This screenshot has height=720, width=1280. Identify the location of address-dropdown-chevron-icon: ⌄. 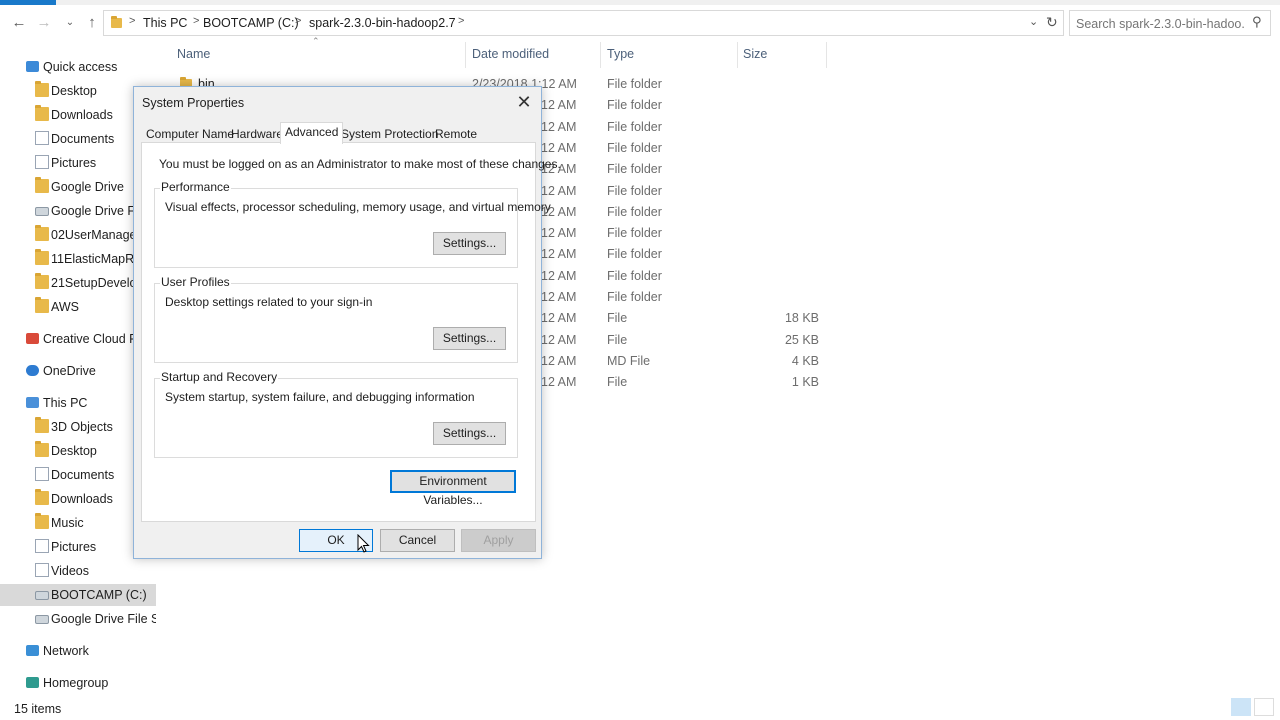
(1033, 21).